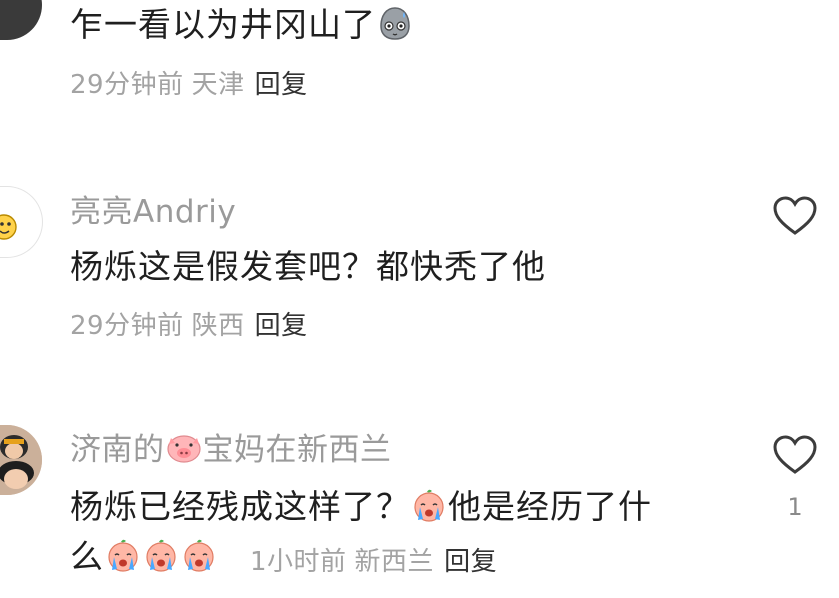 This screenshot has height=598, width=839. What do you see at coordinates (184, 447) in the screenshot?
I see `pig-face-emoji` at bounding box center [184, 447].